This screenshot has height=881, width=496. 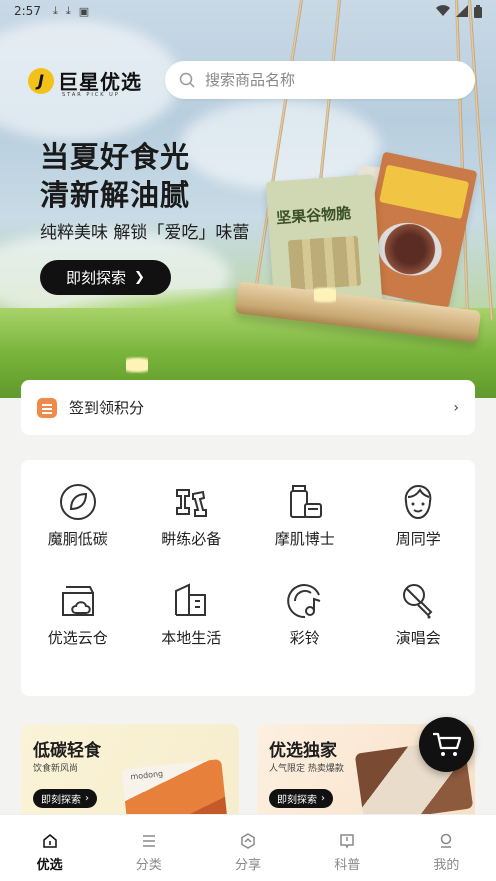 I want to click on nav-tab-science: 科普, so click(x=347, y=848).